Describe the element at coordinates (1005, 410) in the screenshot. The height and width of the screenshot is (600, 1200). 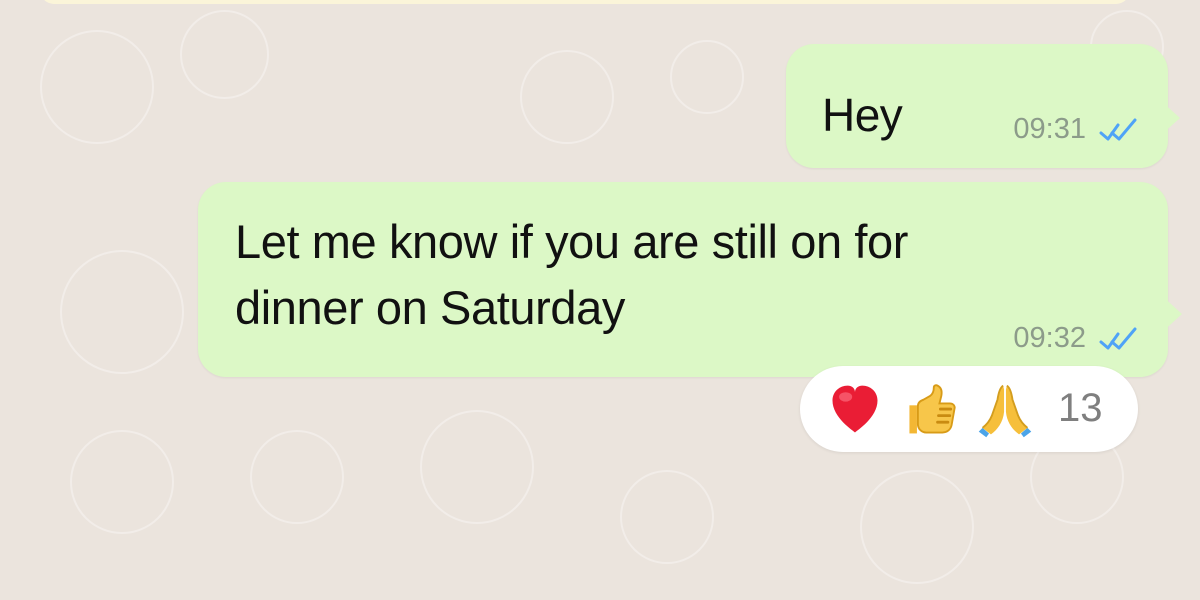
I see `praying-hands-icon` at that location.